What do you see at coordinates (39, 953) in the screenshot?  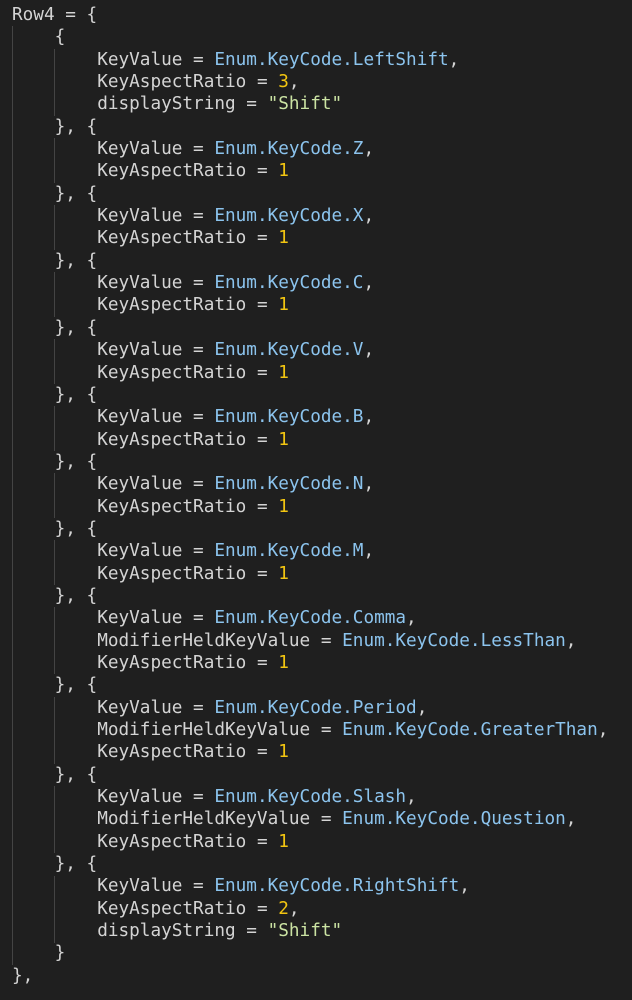 I see `code-token: }` at bounding box center [39, 953].